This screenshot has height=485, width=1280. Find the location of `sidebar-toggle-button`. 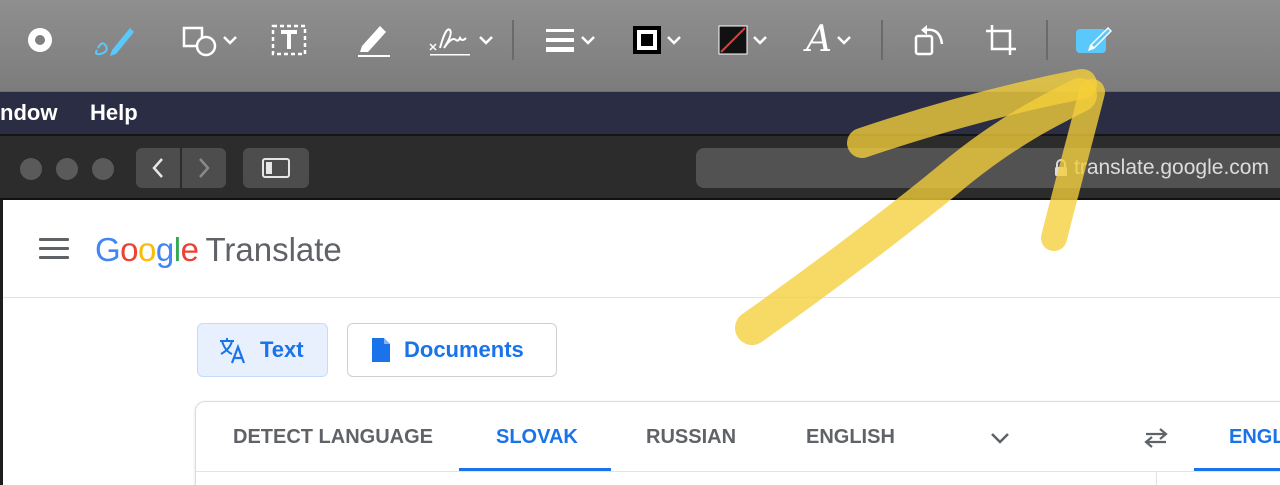

sidebar-toggle-button is located at coordinates (276, 168).